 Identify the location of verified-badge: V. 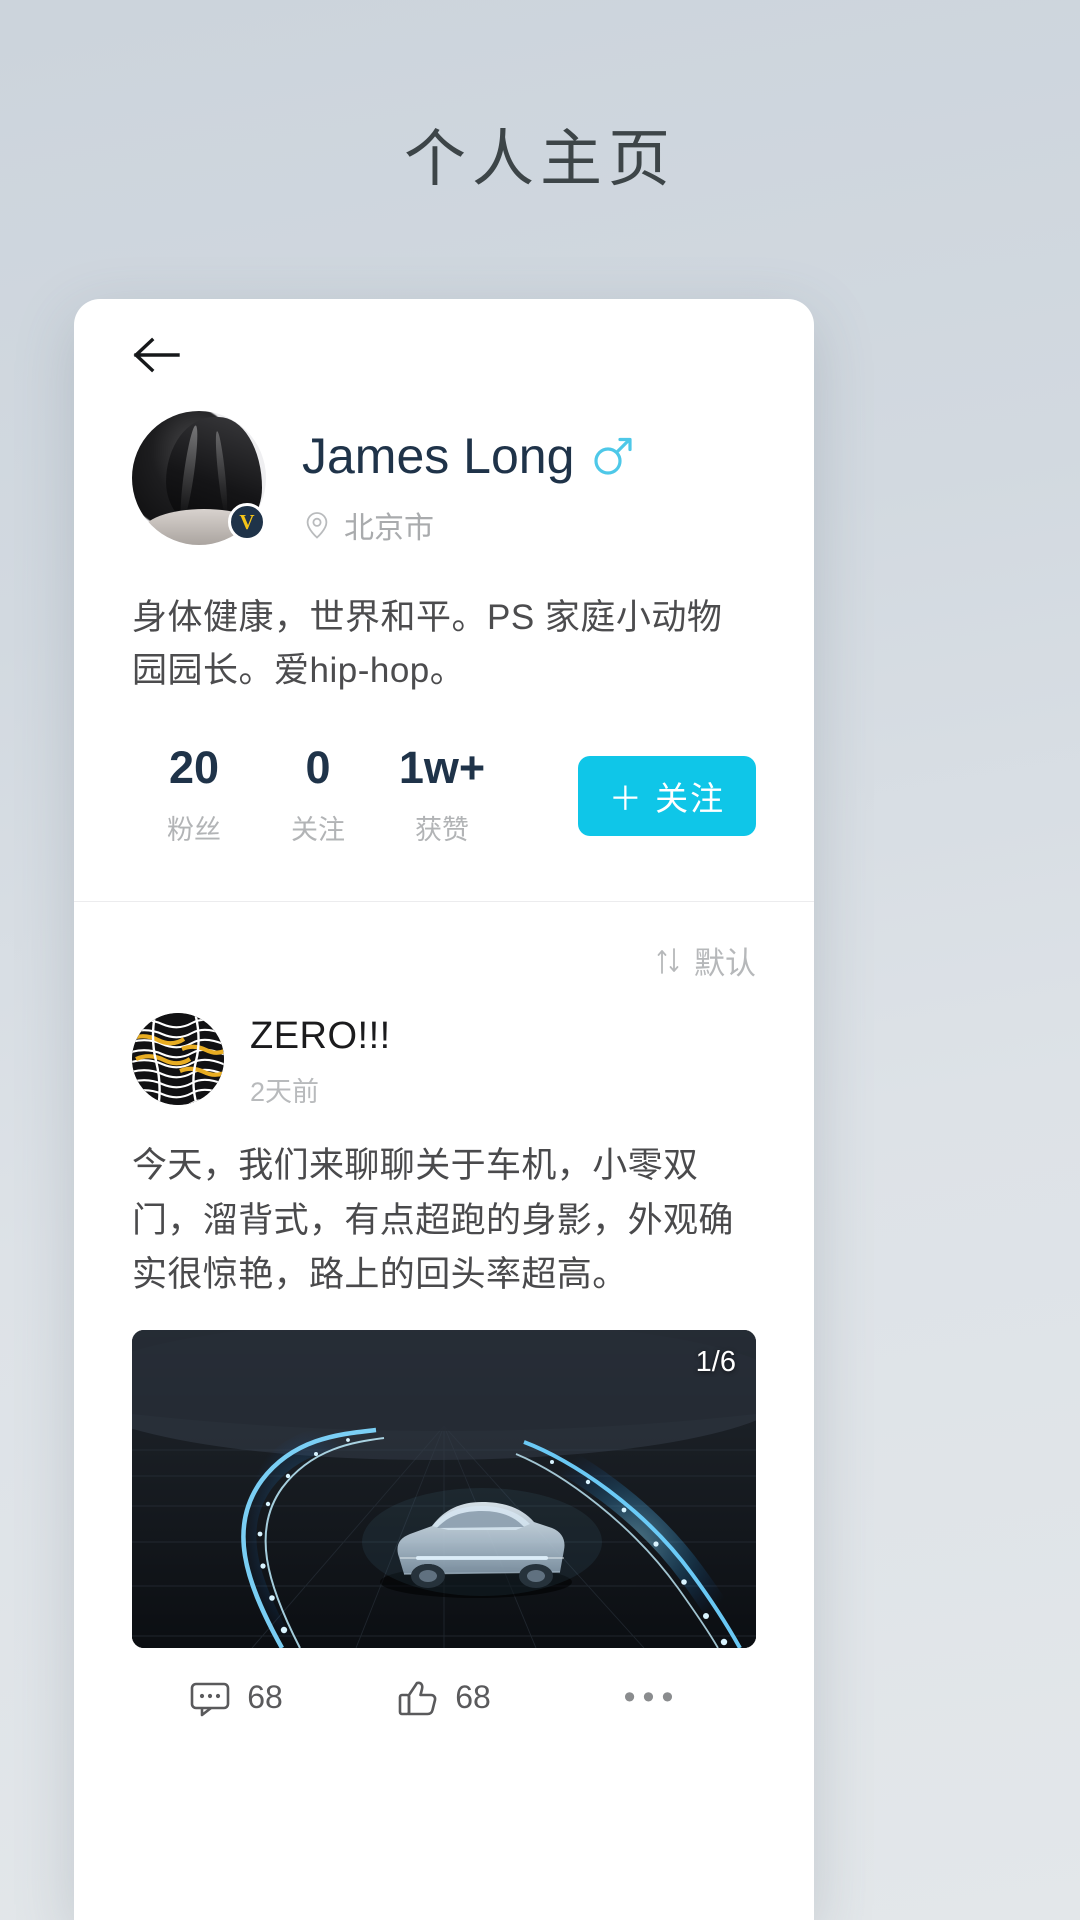
(247, 522).